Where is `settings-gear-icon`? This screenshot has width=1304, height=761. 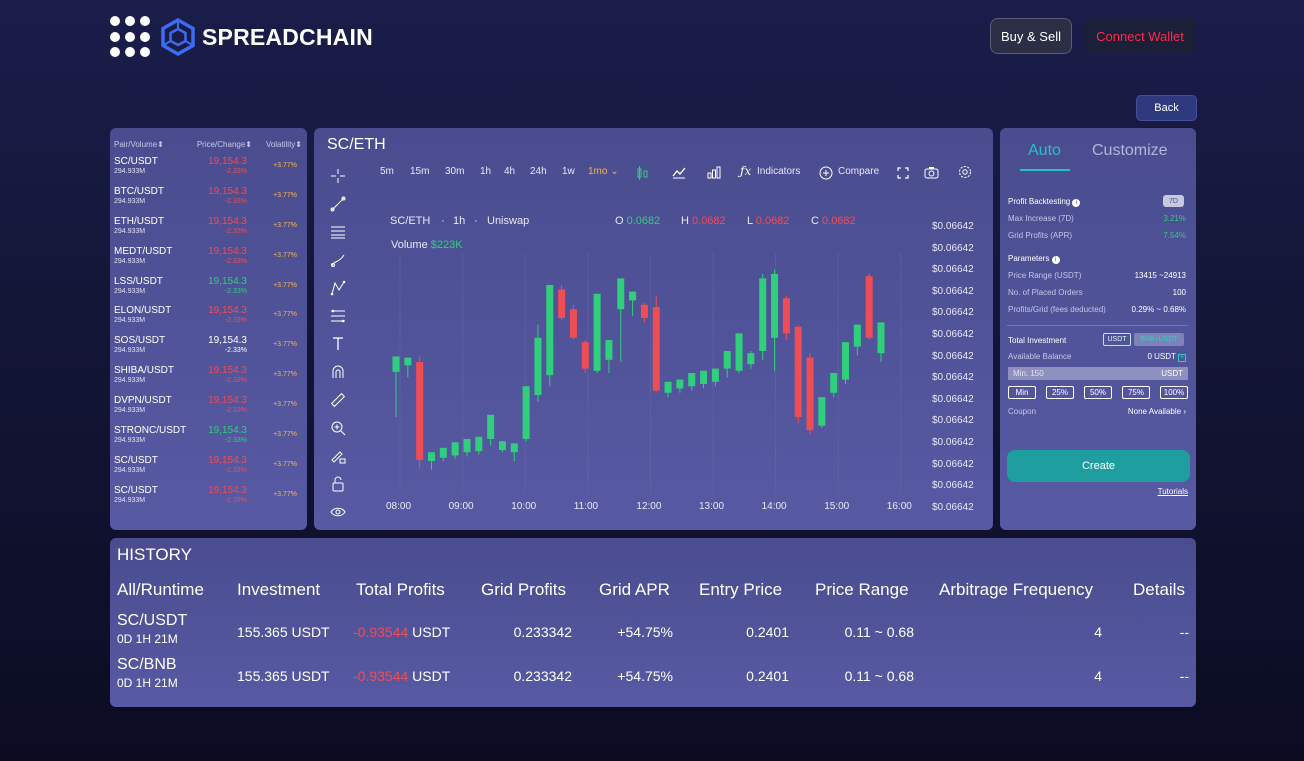 settings-gear-icon is located at coordinates (965, 172).